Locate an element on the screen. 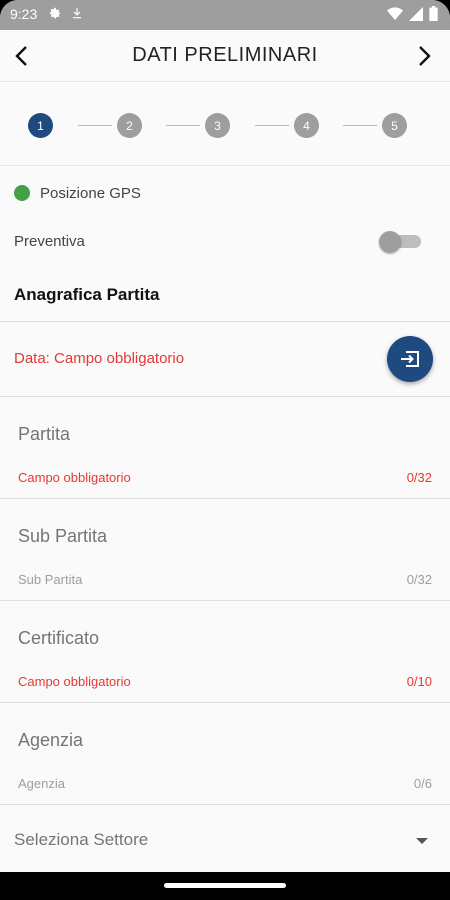 The width and height of the screenshot is (450, 900). partita-helper: Campo obbligatorio is located at coordinates (74, 477).